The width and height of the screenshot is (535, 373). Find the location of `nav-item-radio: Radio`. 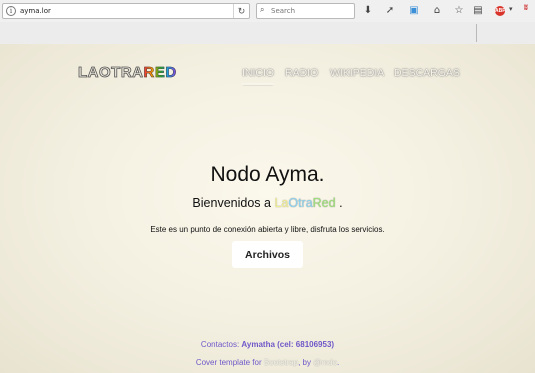

nav-item-radio: Radio is located at coordinates (301, 73).